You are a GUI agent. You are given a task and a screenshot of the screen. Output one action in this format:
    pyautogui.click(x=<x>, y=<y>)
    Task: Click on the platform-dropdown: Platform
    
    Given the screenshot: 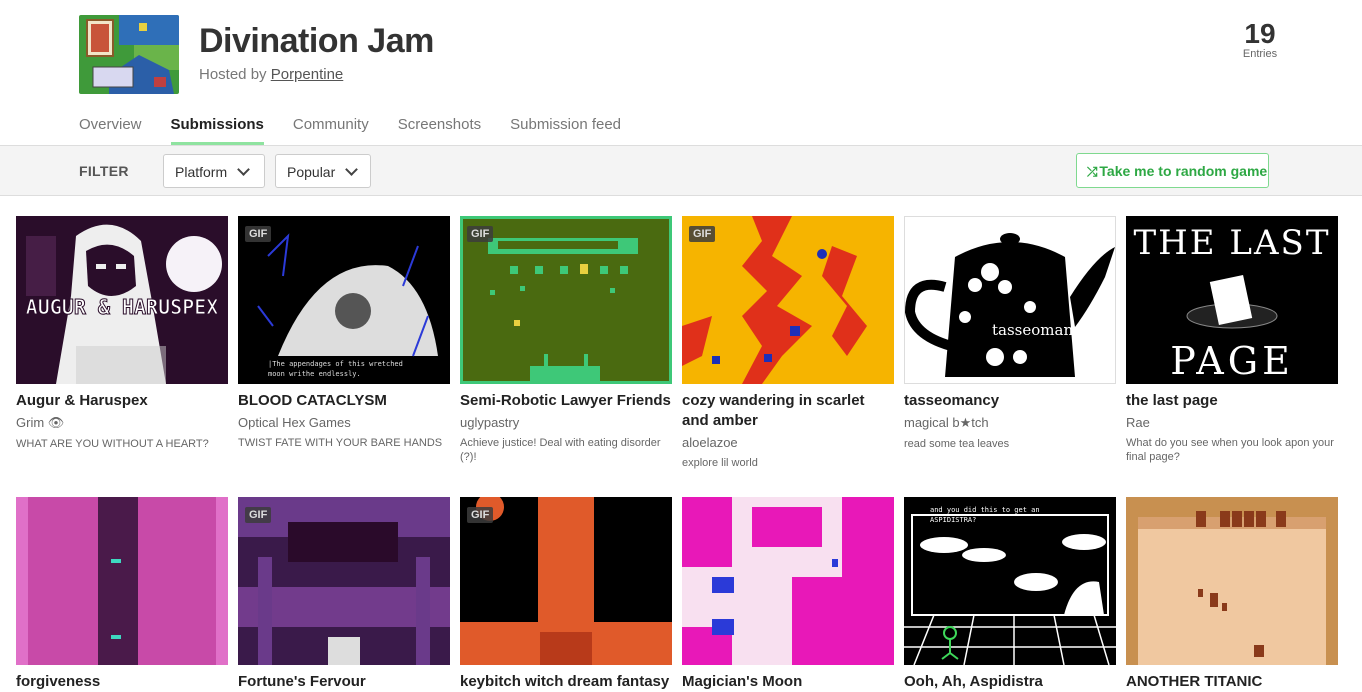 What is the action you would take?
    pyautogui.click(x=214, y=171)
    